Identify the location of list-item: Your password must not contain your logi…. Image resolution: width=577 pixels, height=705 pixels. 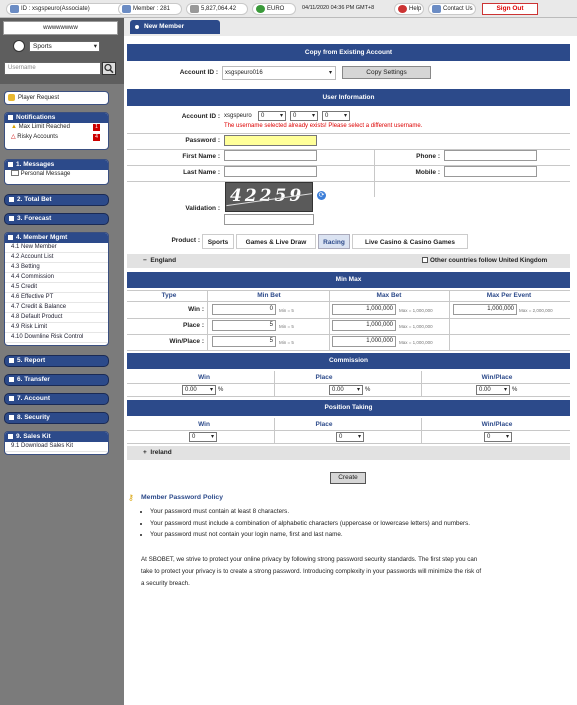
(353, 535).